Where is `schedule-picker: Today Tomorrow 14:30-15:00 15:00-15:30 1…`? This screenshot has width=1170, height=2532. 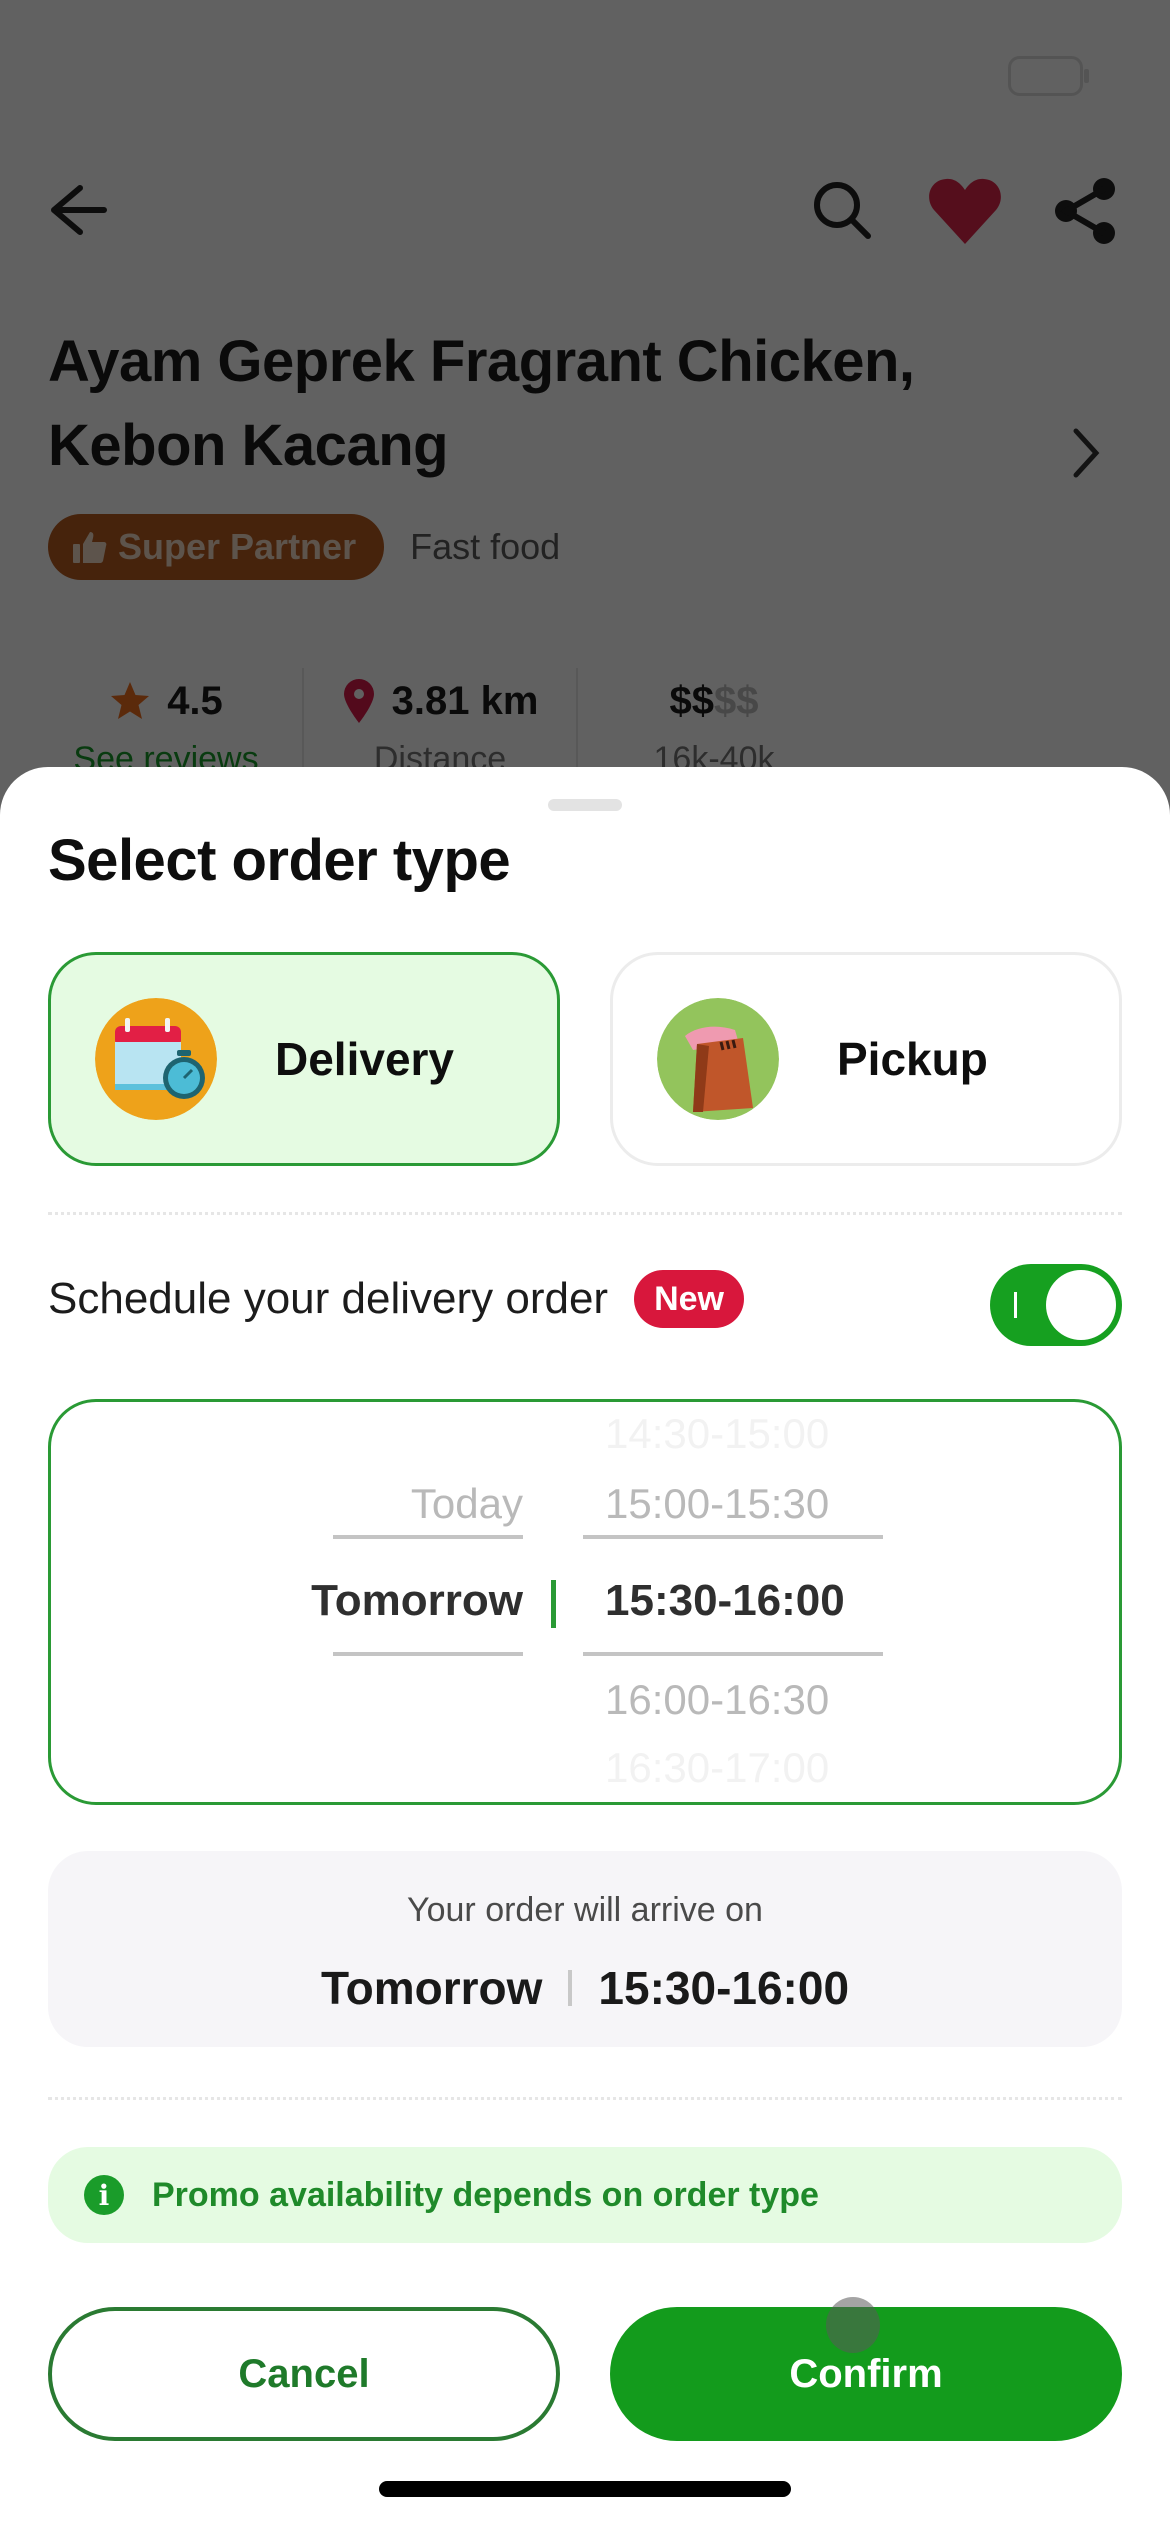
schedule-picker: Today Tomorrow 14:30-15:00 15:00-15:30 1… is located at coordinates (585, 1602).